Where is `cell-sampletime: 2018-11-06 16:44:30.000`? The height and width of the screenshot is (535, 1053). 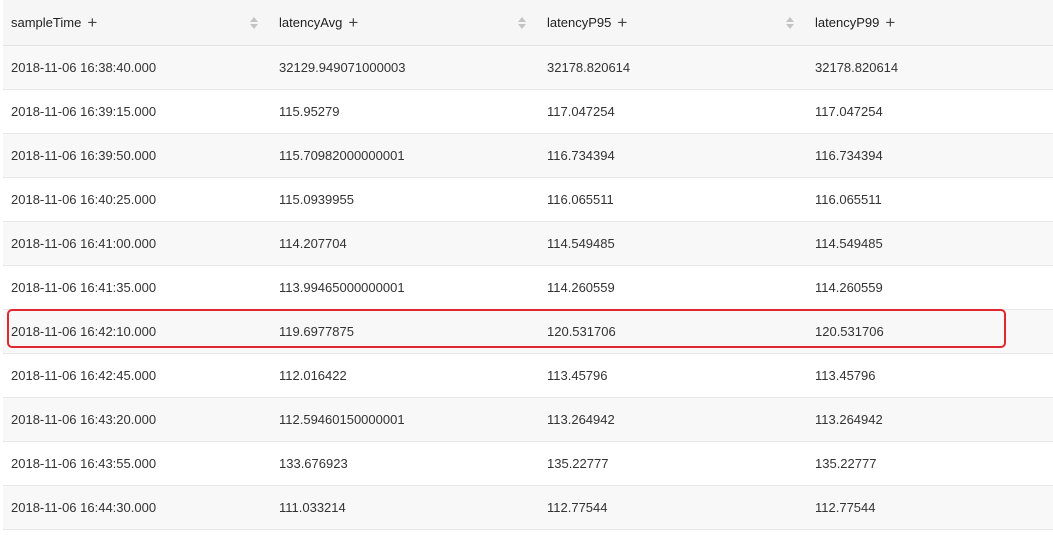
cell-sampletime: 2018-11-06 16:44:30.000 is located at coordinates (84, 507).